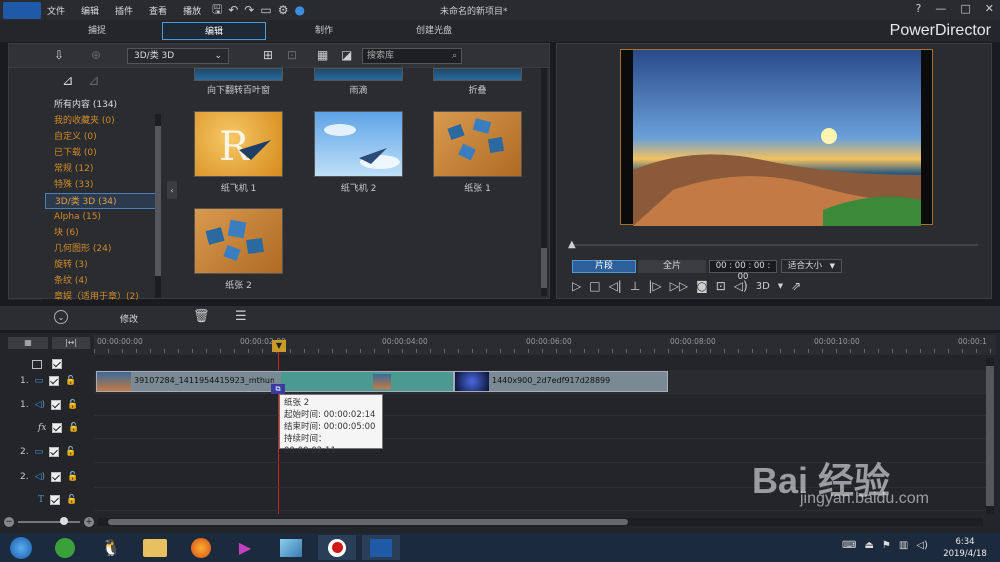  What do you see at coordinates (201, 316) in the screenshot?
I see `delete-icon: 🗑` at bounding box center [201, 316].